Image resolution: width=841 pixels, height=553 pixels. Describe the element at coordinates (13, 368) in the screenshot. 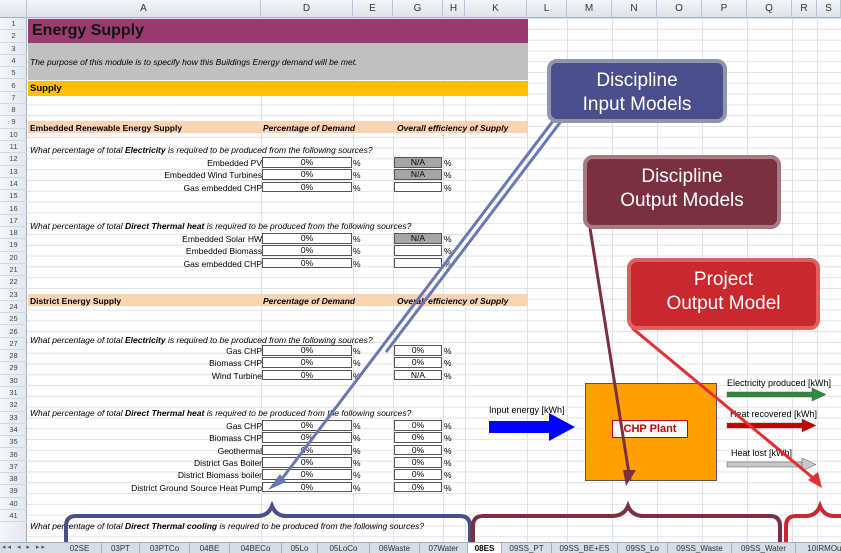

I see `row-number: 29` at that location.